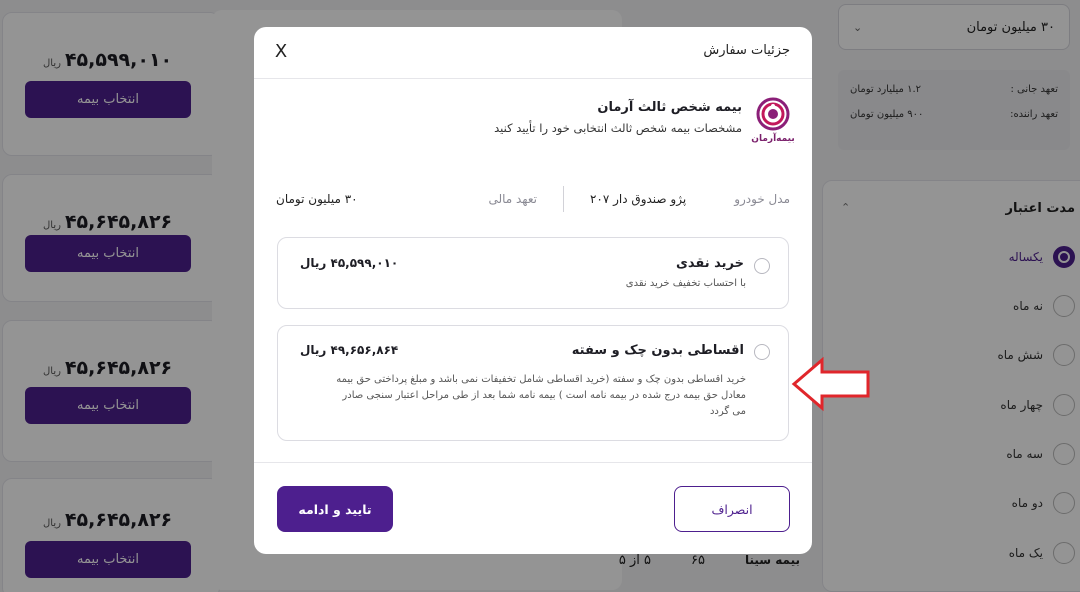 Image resolution: width=1080 pixels, height=592 pixels. What do you see at coordinates (533, 508) in the screenshot?
I see `modal-footer: تایید و ادامه انصراف` at bounding box center [533, 508].